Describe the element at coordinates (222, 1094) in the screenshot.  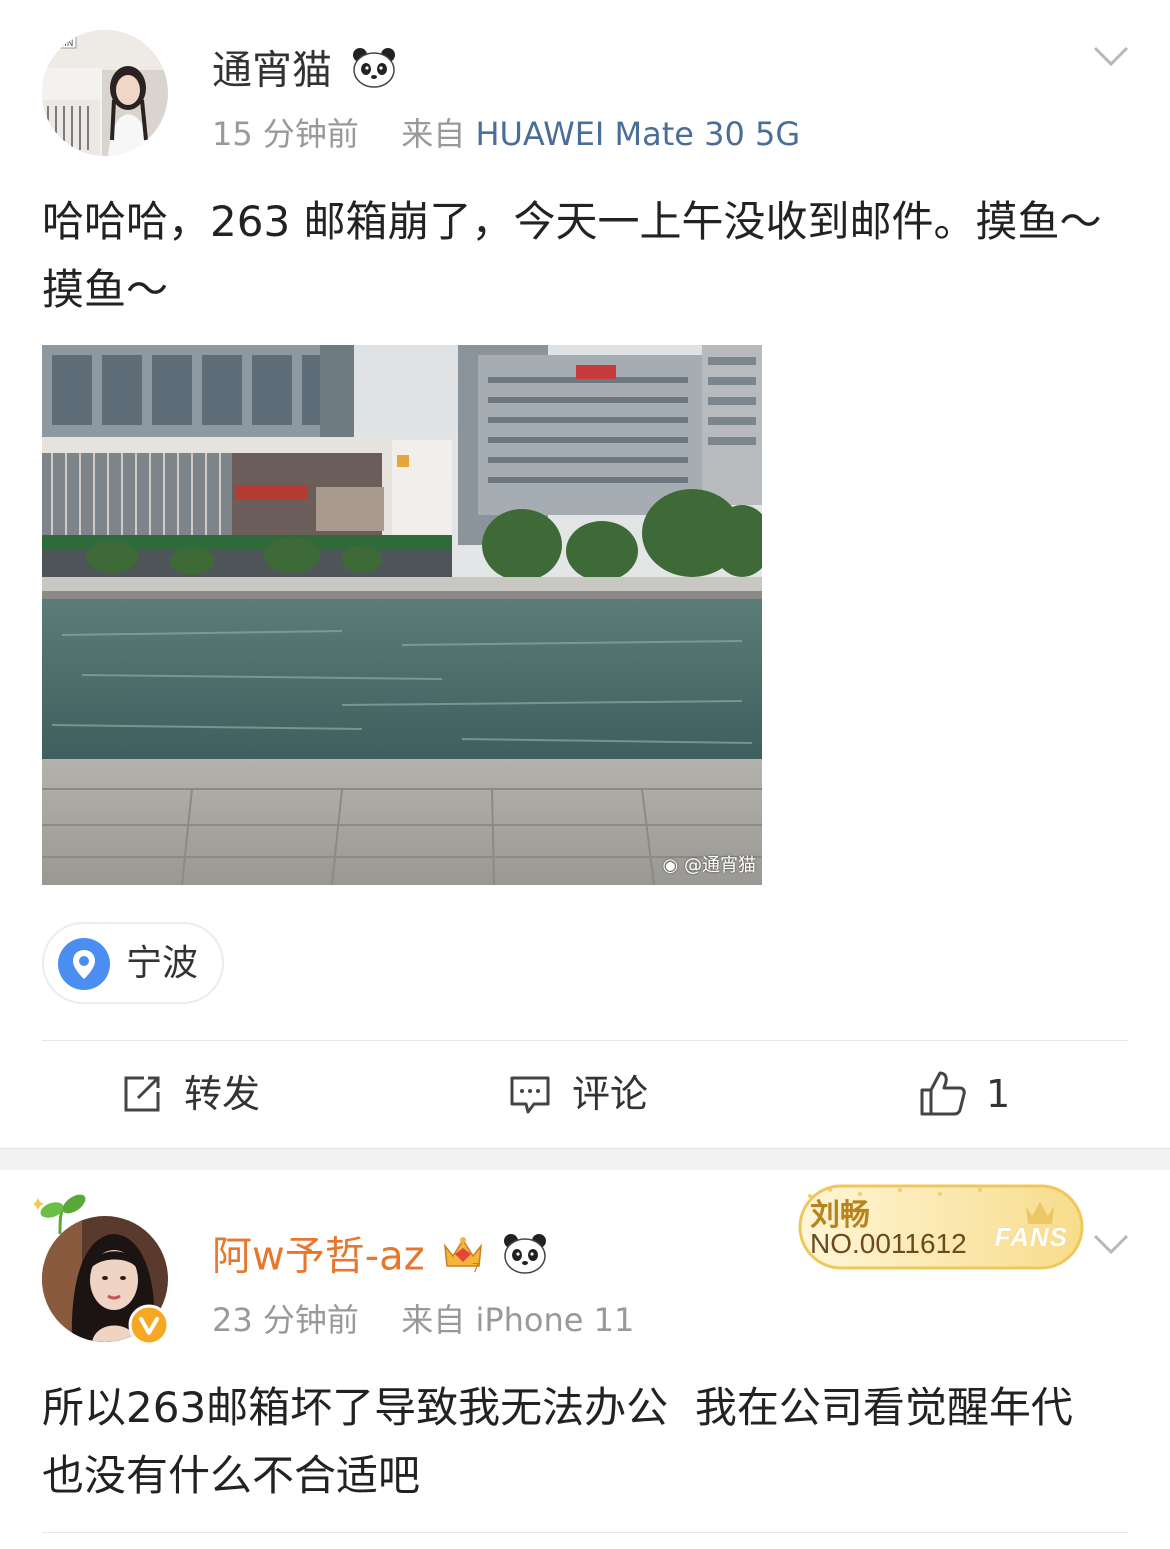
I see `repost-label: 转发` at that location.